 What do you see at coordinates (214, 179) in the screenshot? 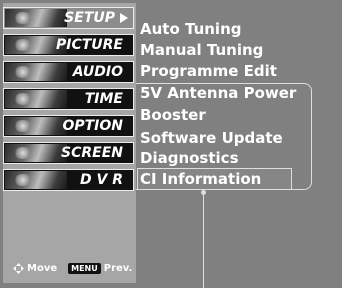
I see `selection-highlight` at bounding box center [214, 179].